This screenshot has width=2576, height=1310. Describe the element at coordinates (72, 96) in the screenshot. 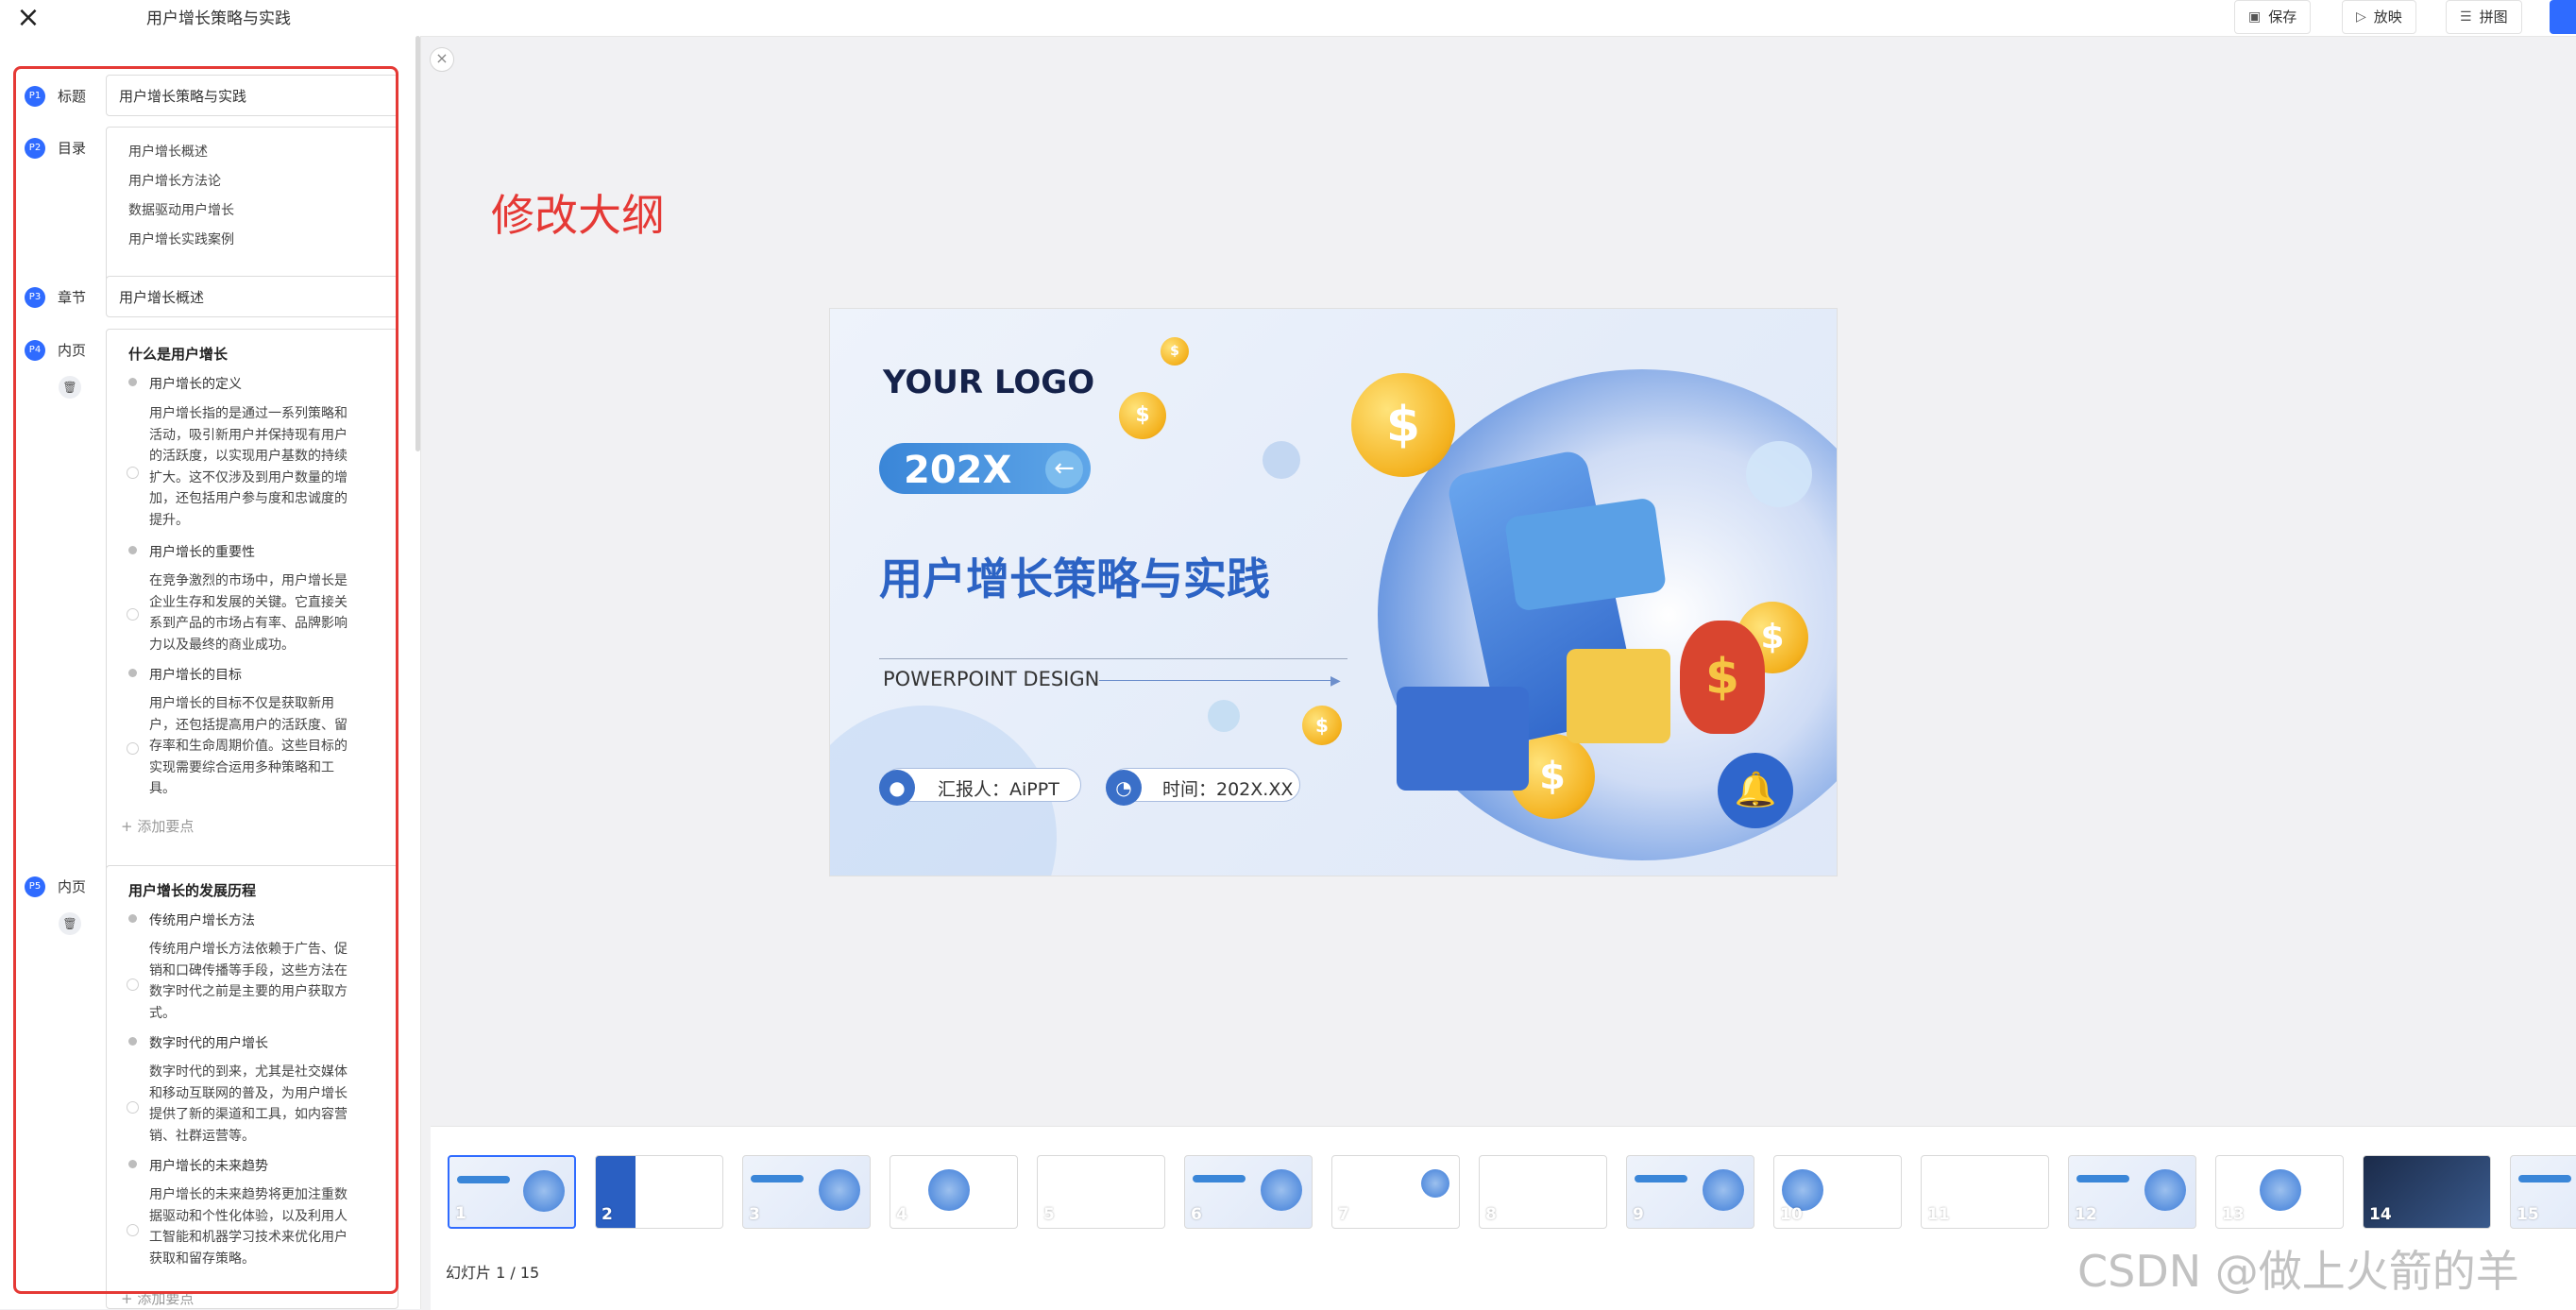

I see `page-kind-label: 标题` at that location.